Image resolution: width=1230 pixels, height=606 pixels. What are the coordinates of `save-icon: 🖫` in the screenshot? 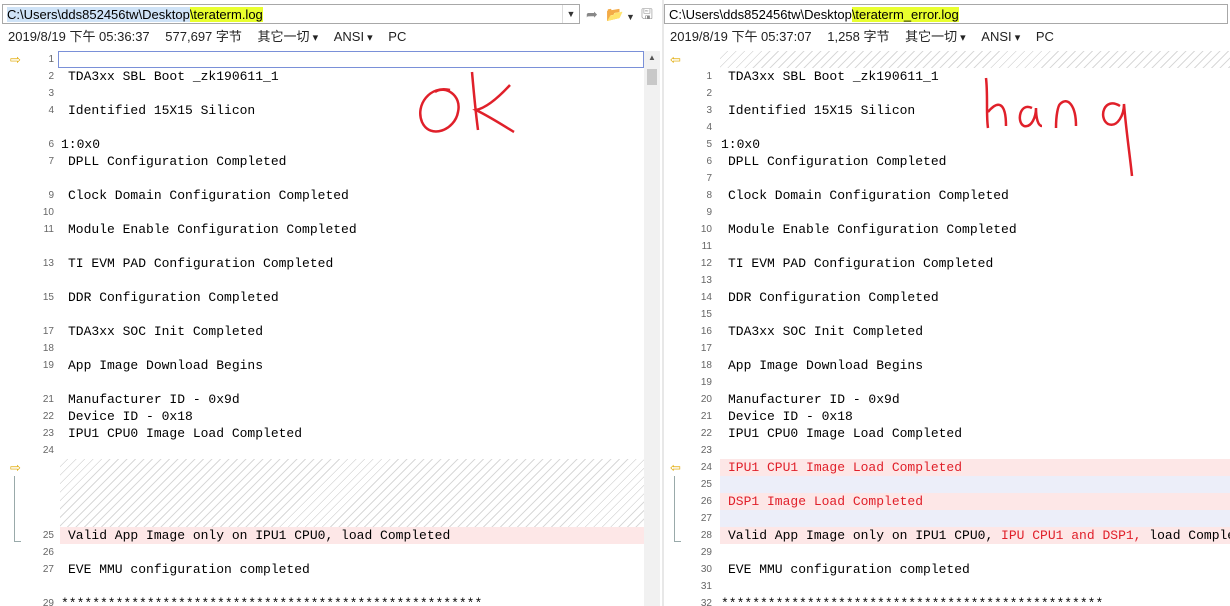 It's located at (647, 14).